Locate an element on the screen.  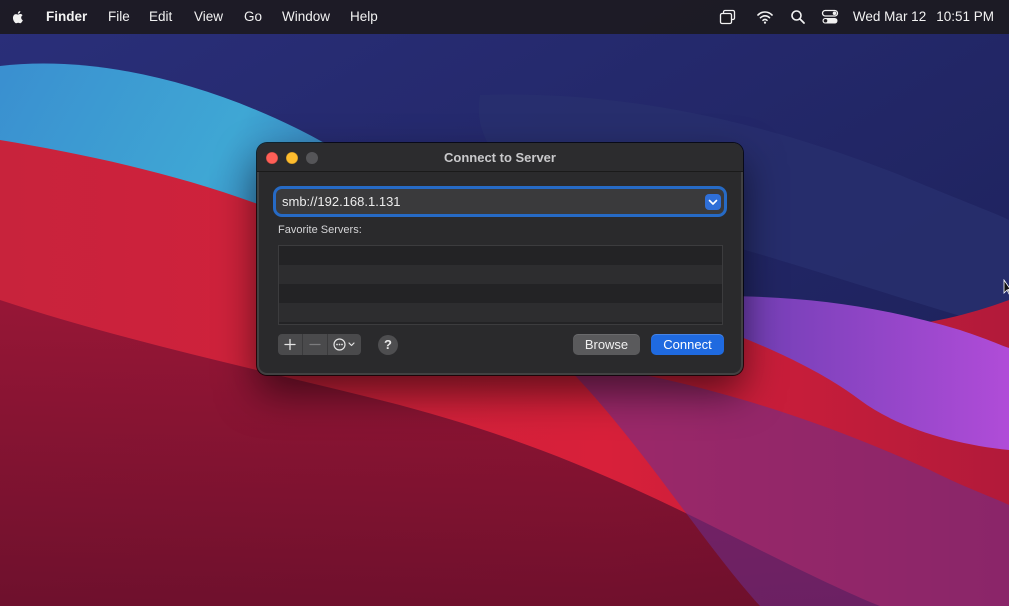
control-center-icon is located at coordinates (830, 17).